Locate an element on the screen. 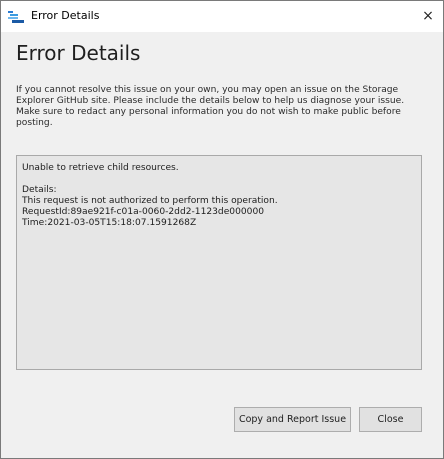 This screenshot has height=459, width=444. details-label: Details: is located at coordinates (39, 190).